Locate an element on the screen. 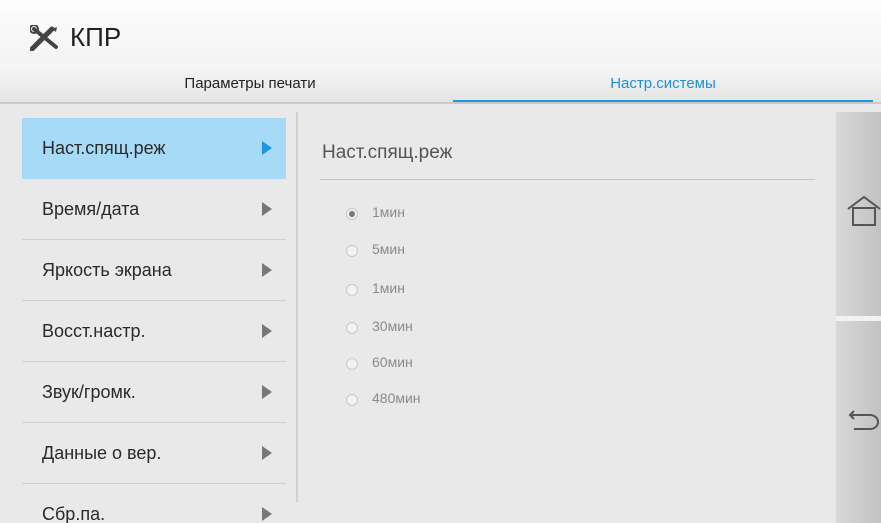 The height and width of the screenshot is (523, 881). menu-item-label: Данные о вер. is located at coordinates (102, 453).